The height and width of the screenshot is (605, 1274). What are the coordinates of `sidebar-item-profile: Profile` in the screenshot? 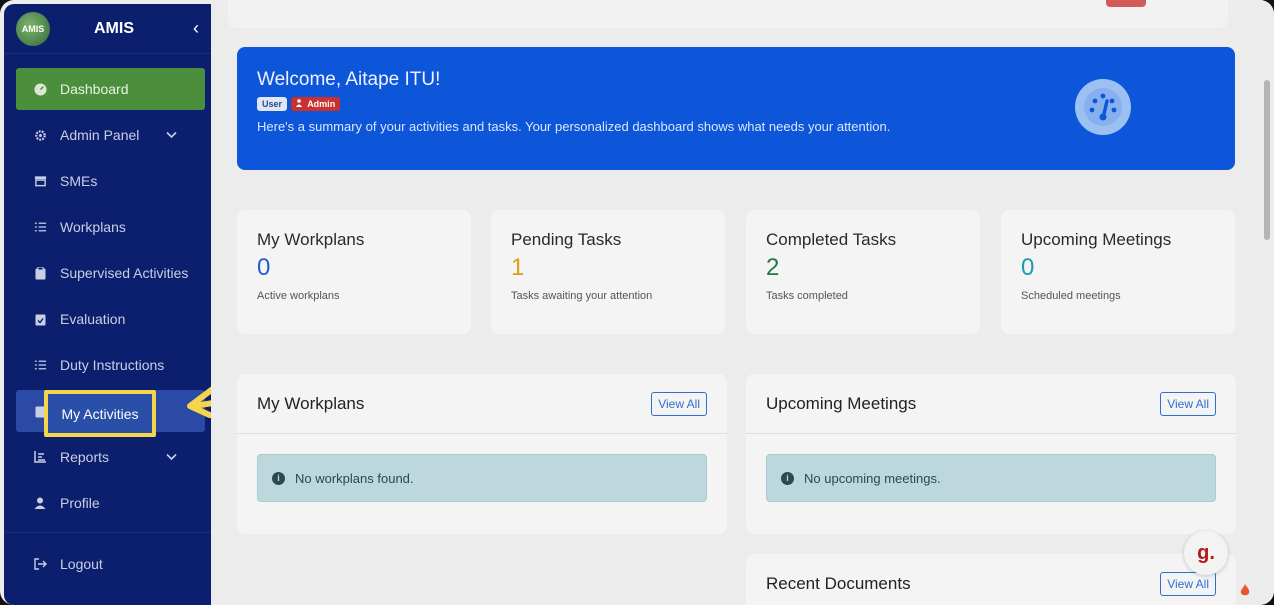 It's located at (110, 503).